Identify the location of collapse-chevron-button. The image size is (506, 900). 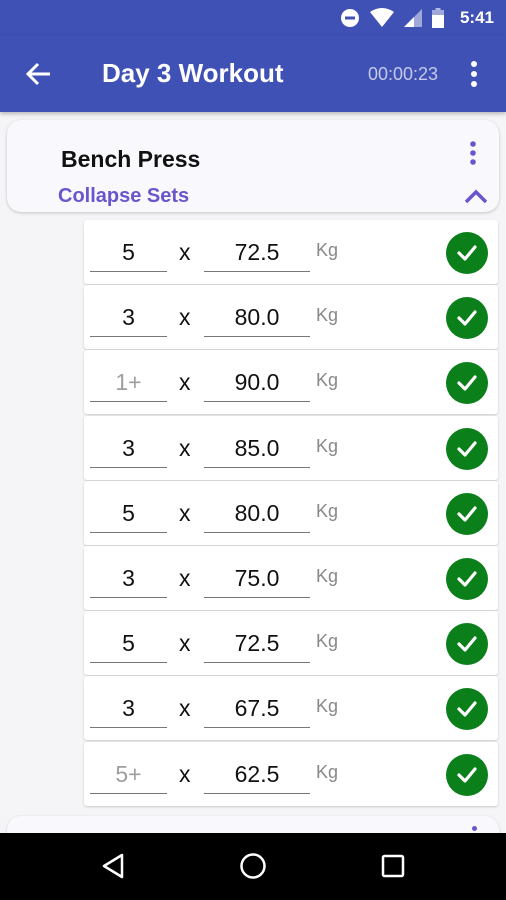
(476, 196).